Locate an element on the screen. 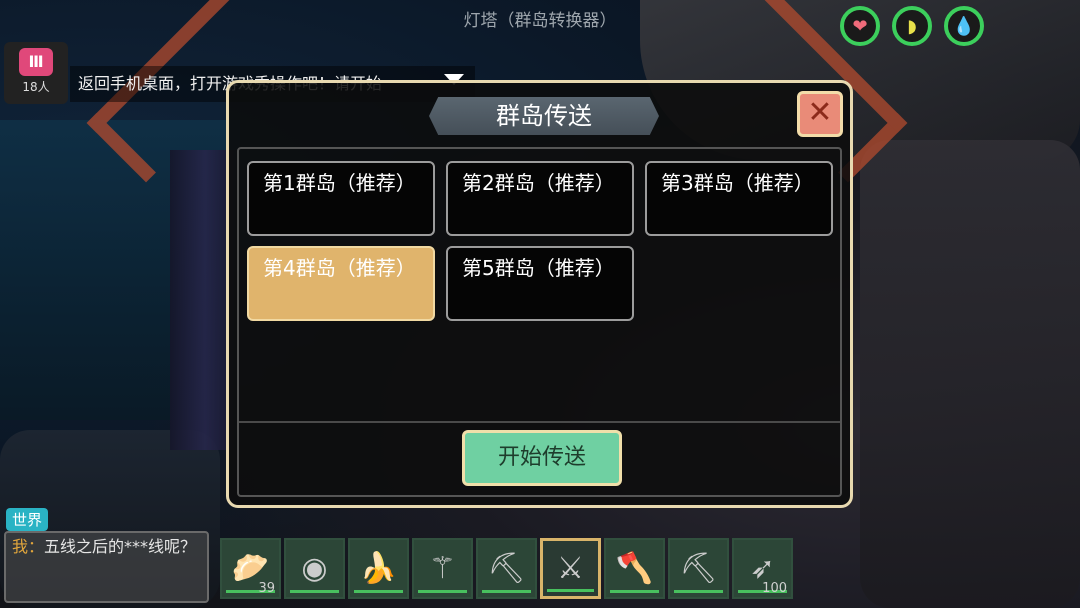 Image resolution: width=1080 pixels, height=608 pixels. pickaxe-icon: ⛏ is located at coordinates (506, 568).